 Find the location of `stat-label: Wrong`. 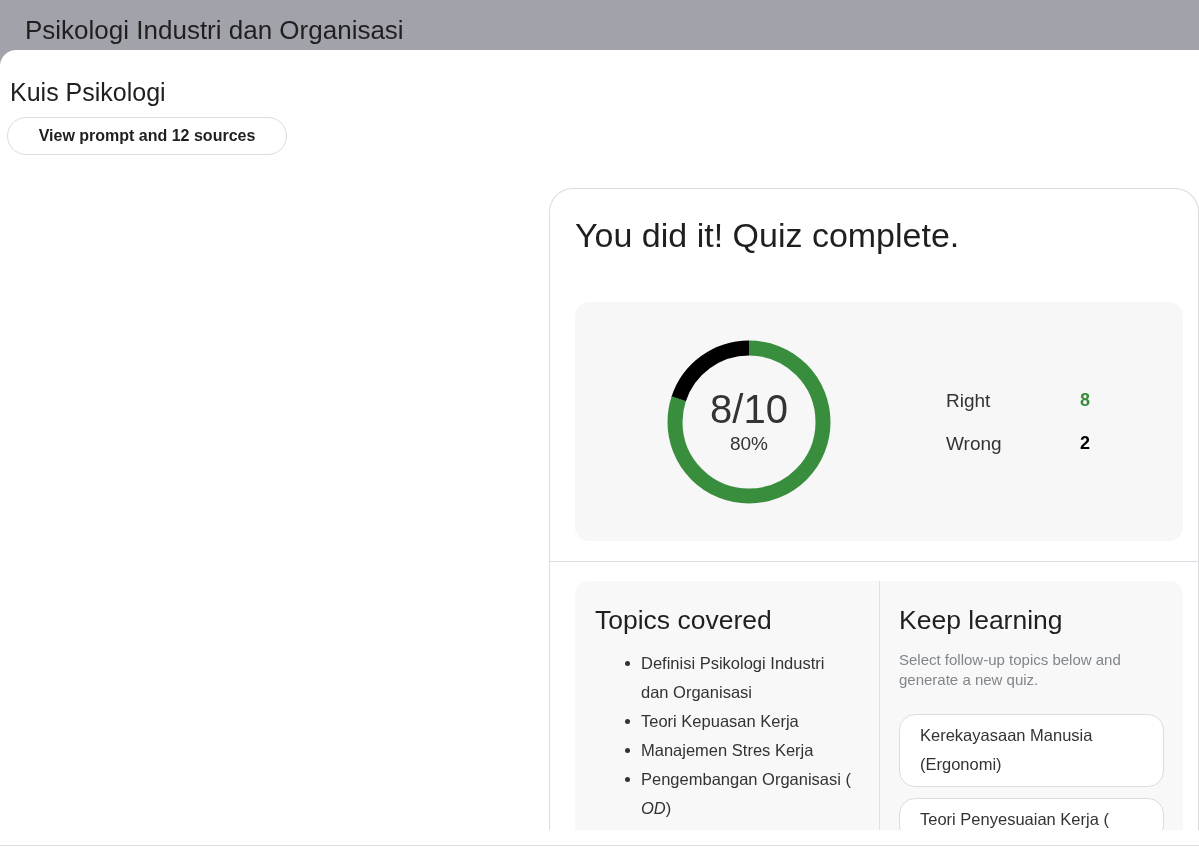

stat-label: Wrong is located at coordinates (974, 443).